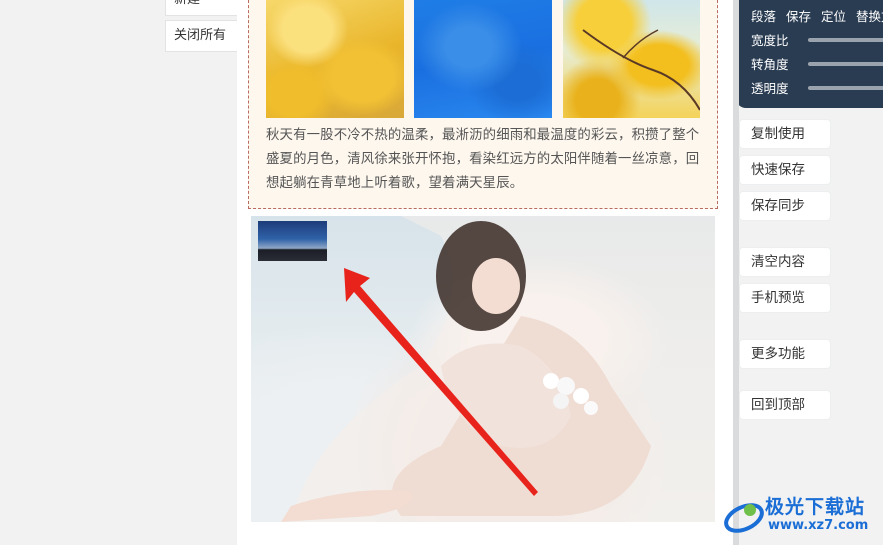 The height and width of the screenshot is (545, 883). I want to click on tool-panel: 段落 保存 定位 替换文 宽度比 转角度 透明度, so click(809, 54).